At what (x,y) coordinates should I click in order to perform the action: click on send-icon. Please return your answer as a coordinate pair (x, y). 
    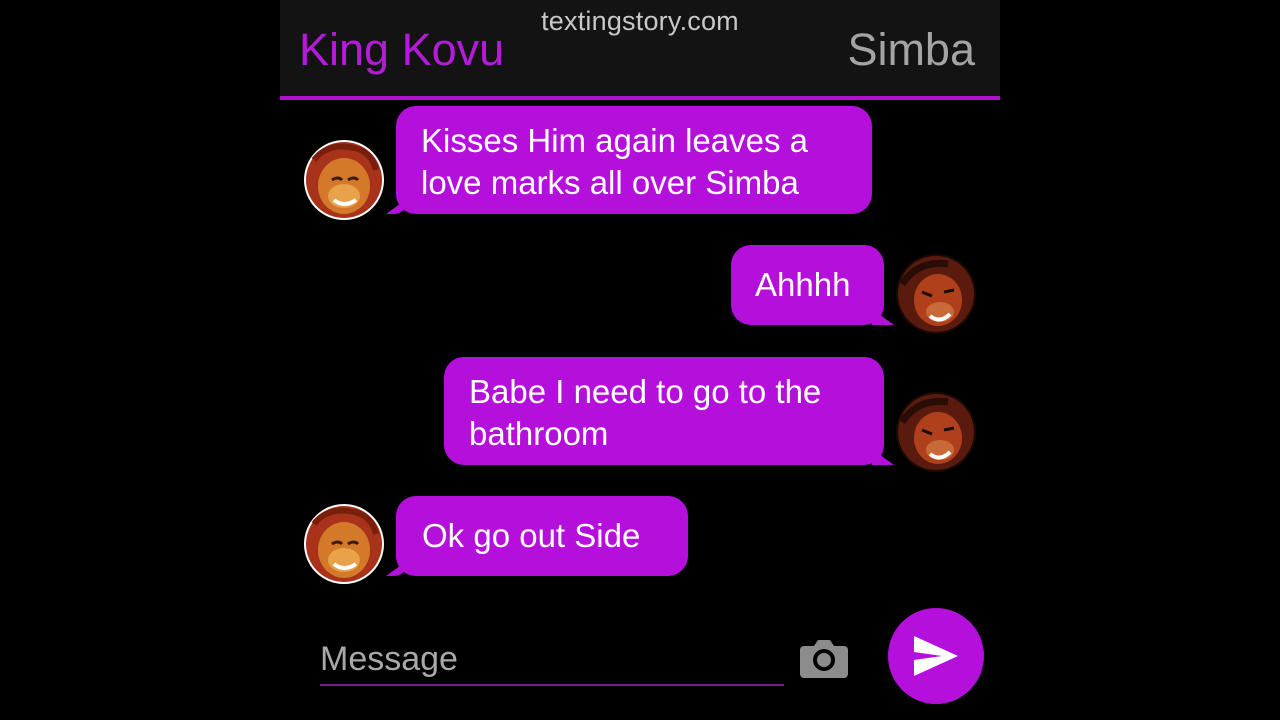
    Looking at the image, I should click on (936, 656).